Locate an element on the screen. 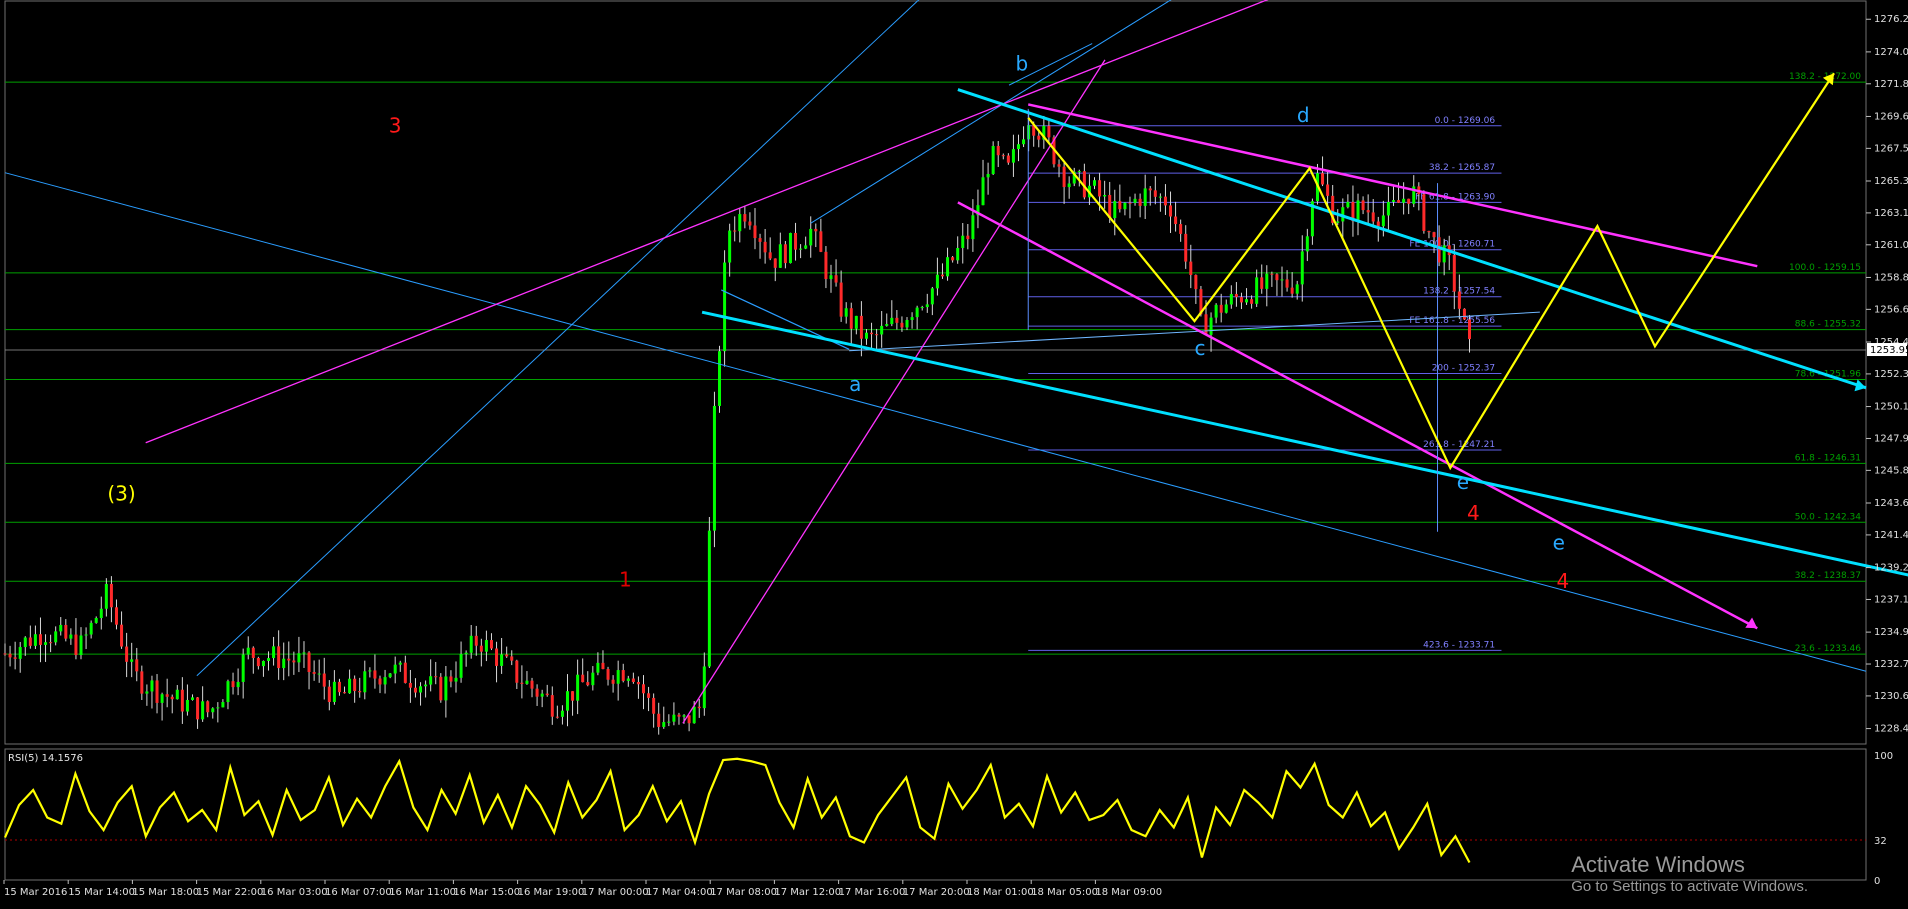  rsi-tick-label: 32 is located at coordinates (1880, 841).